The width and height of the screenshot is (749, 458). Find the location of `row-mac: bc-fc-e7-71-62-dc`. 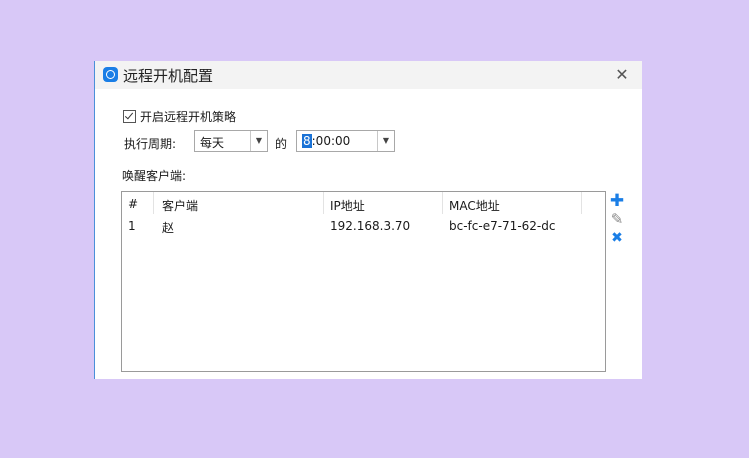

row-mac: bc-fc-e7-71-62-dc is located at coordinates (502, 226).